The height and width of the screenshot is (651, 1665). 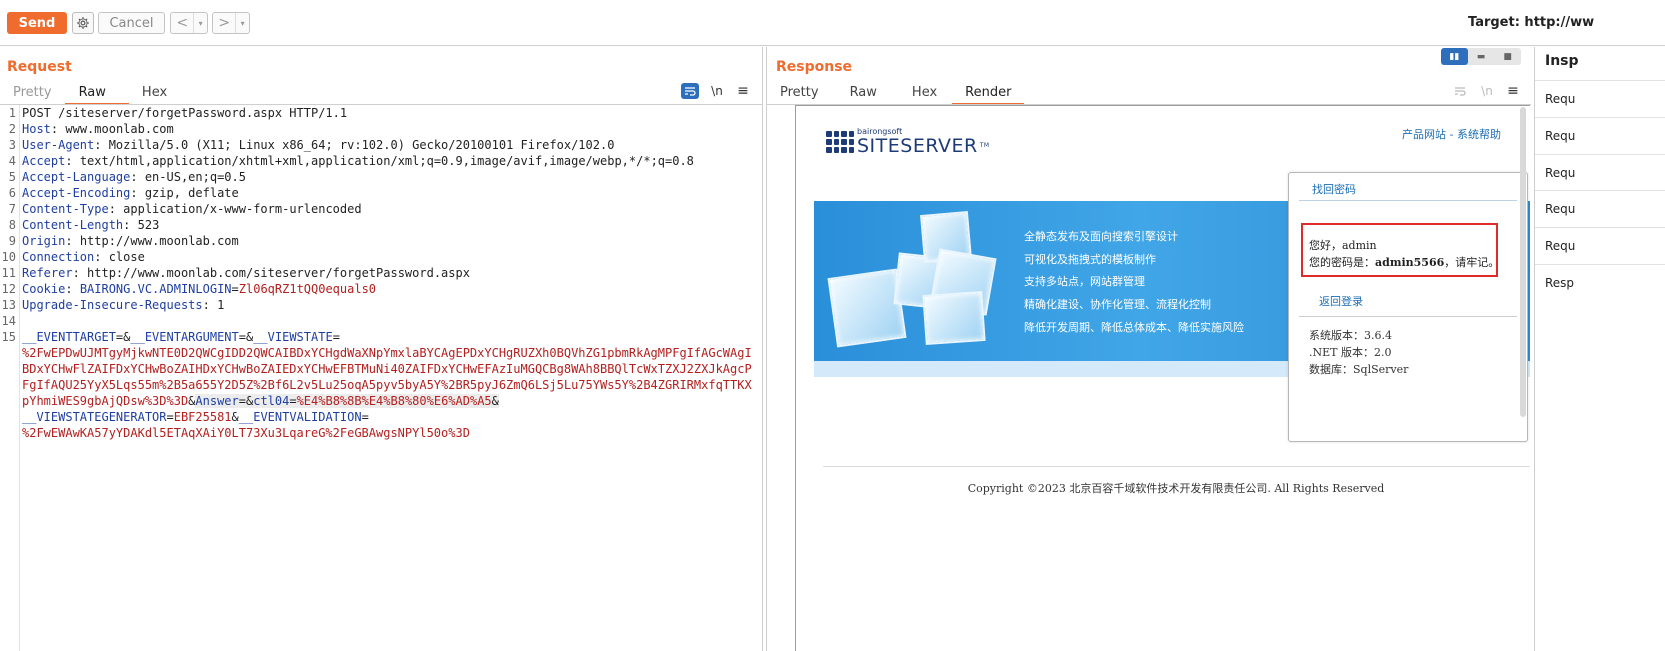 What do you see at coordinates (293, 337) in the screenshot?
I see `param-key: __VIEWSTATE` at bounding box center [293, 337].